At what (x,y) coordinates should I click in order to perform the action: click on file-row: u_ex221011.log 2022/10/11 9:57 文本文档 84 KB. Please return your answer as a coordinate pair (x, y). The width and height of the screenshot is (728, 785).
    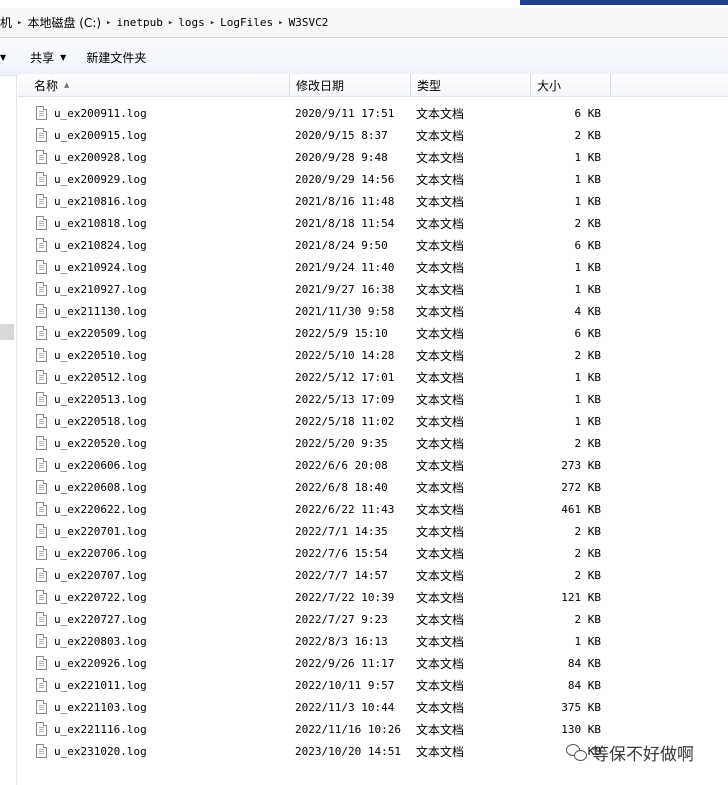
    Looking at the image, I should click on (368, 685).